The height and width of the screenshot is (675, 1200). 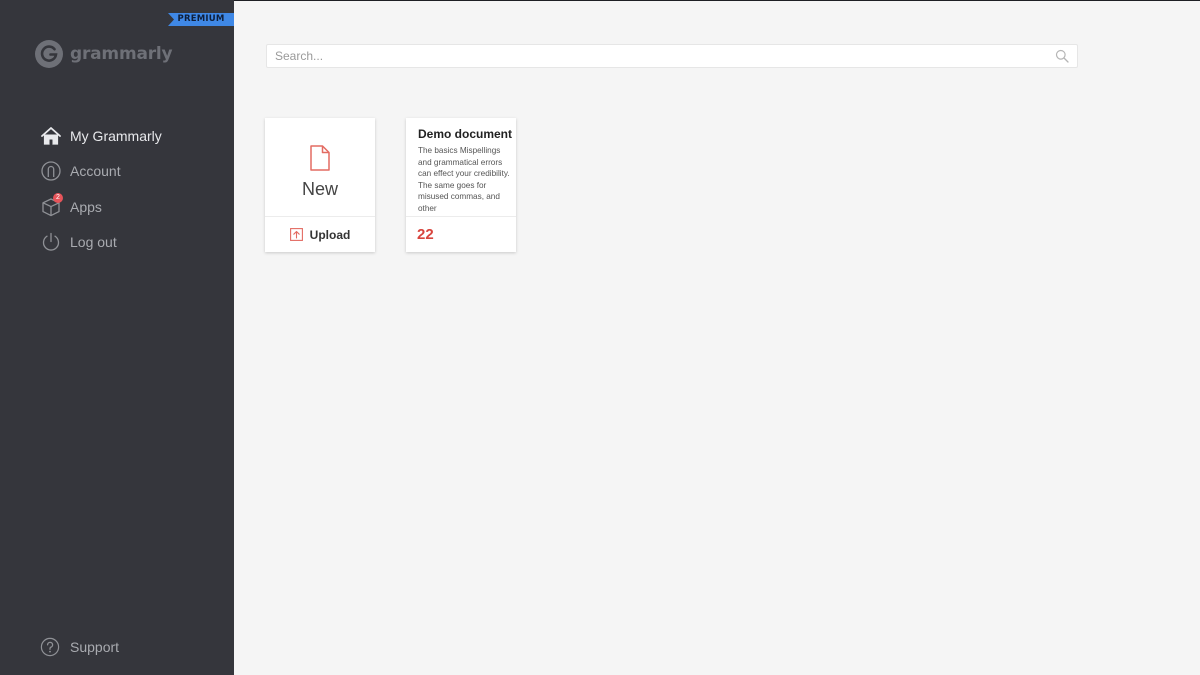 What do you see at coordinates (86, 206) in the screenshot?
I see `sidebar-item-label: Apps` at bounding box center [86, 206].